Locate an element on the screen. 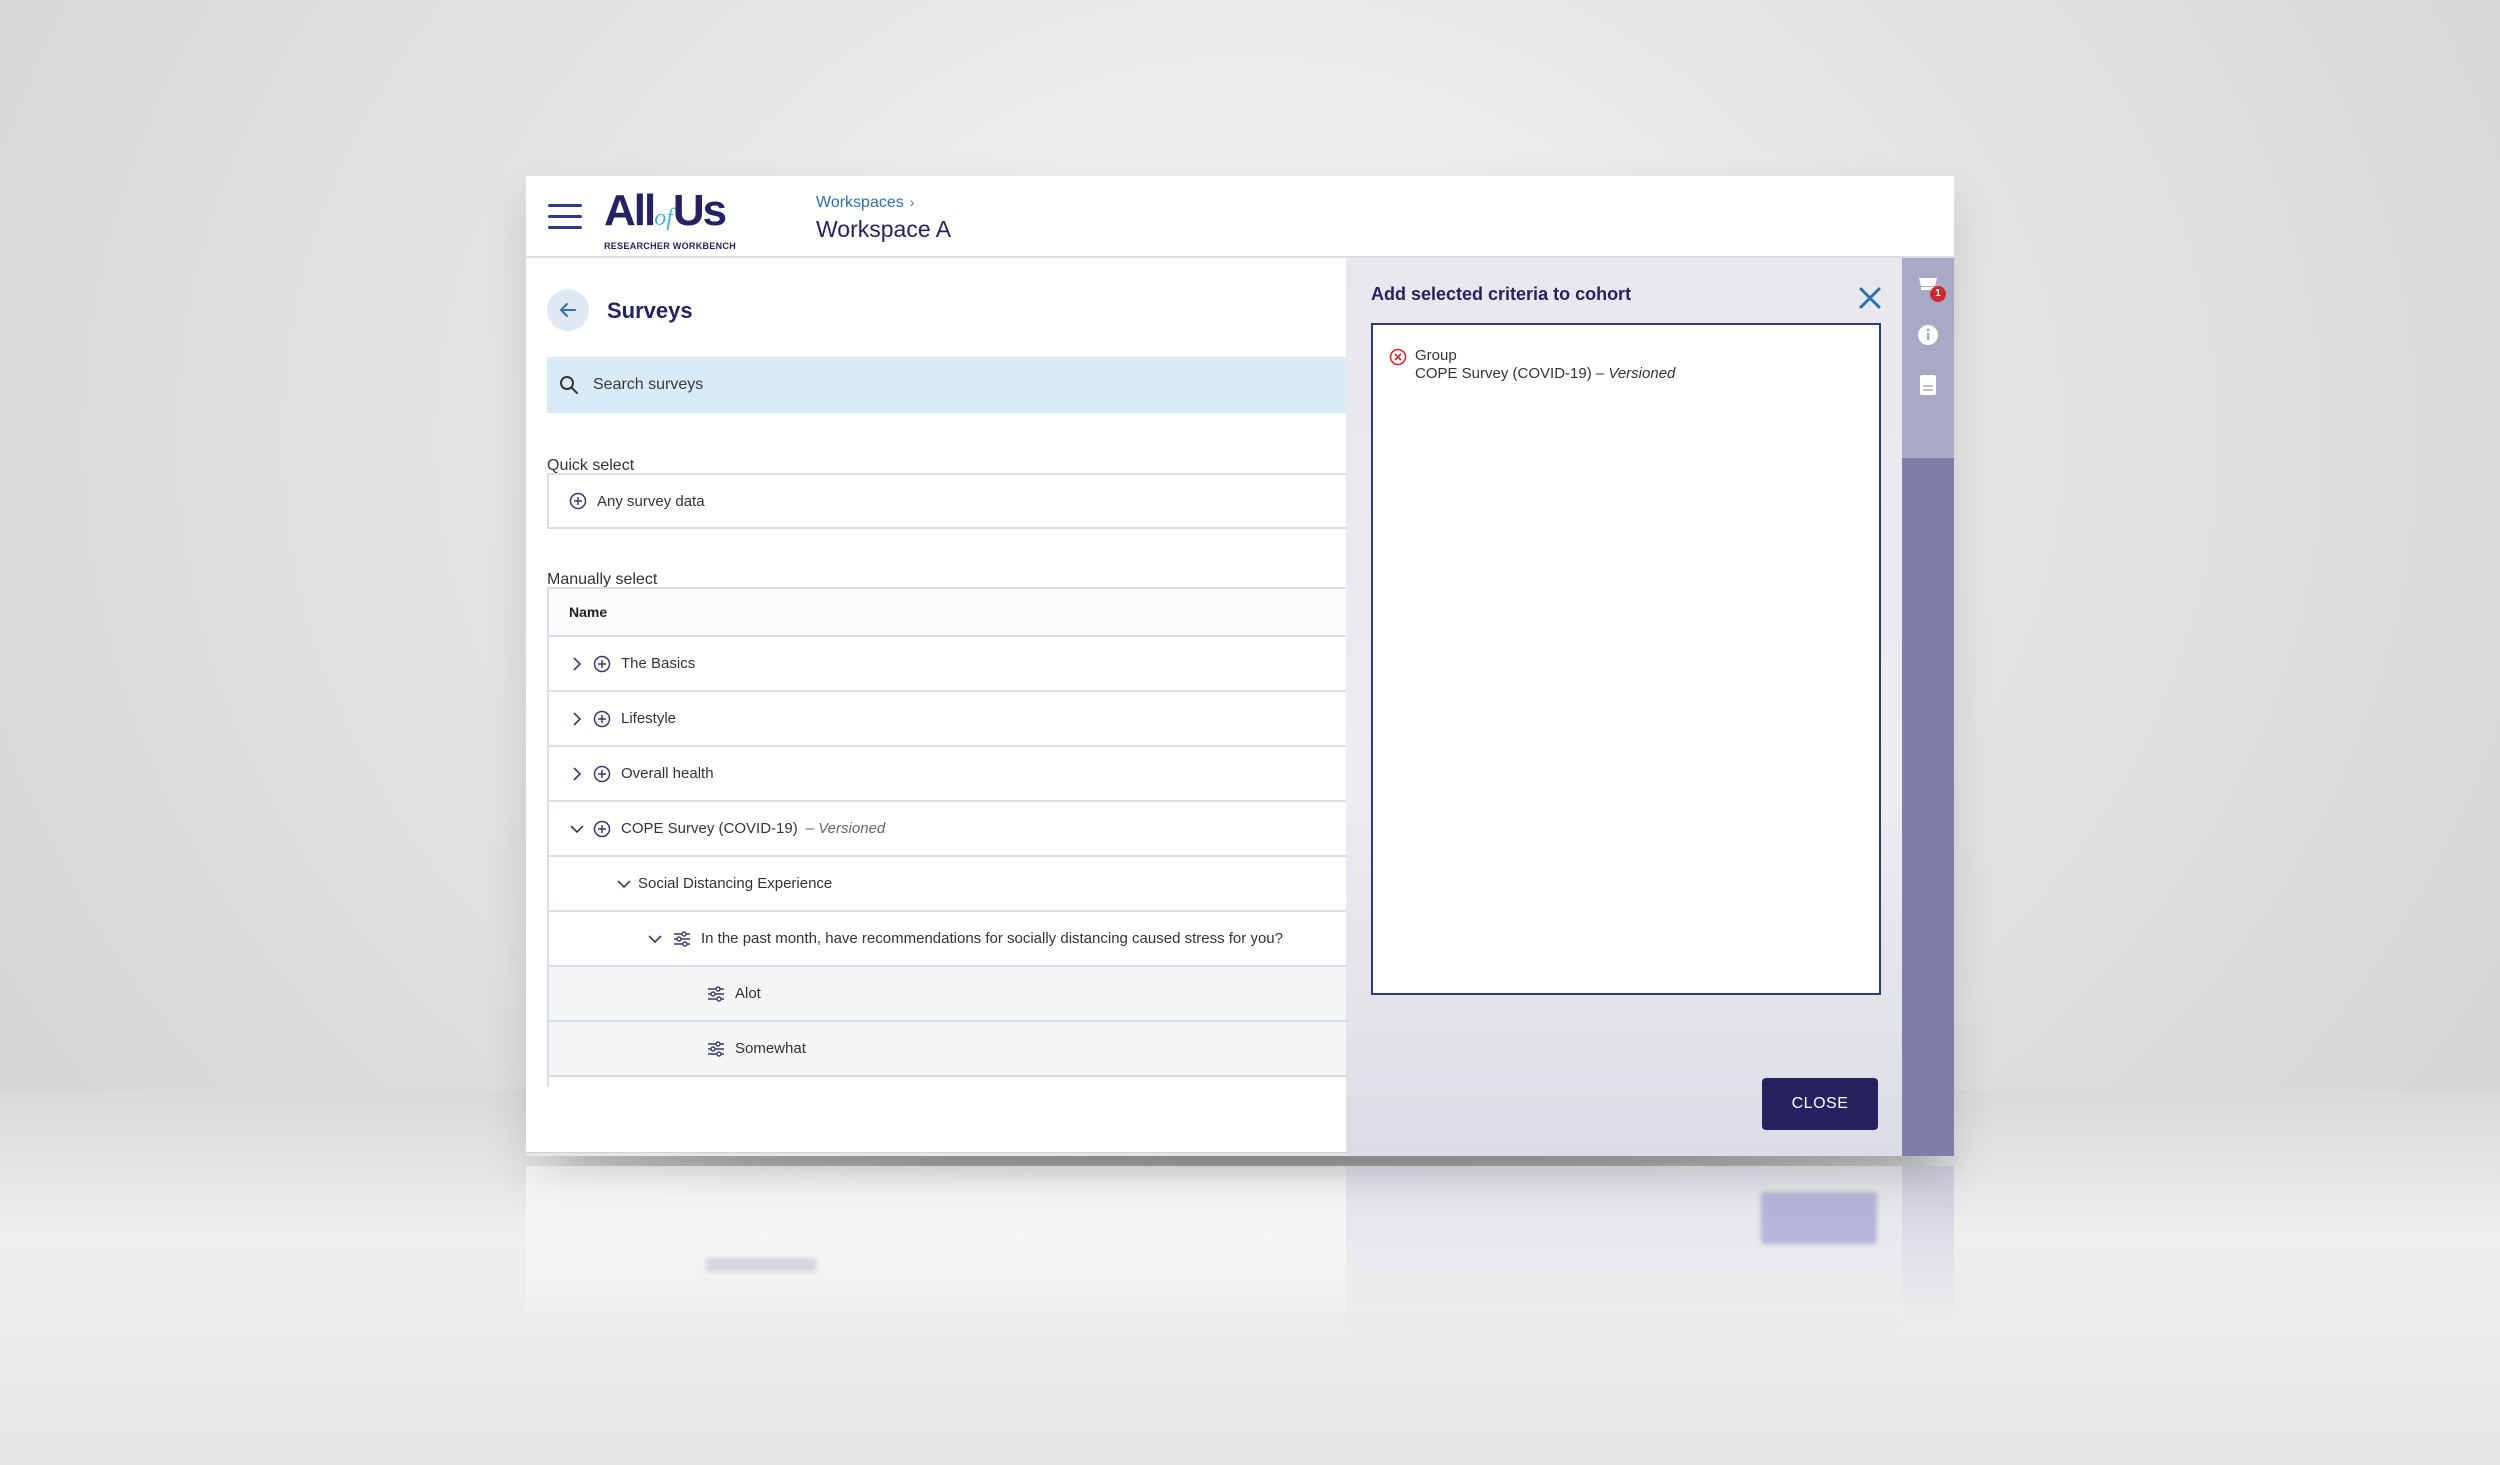 This screenshot has width=2500, height=1465. all-of-us-logo: AllofUs RESEARCHER WORKBENCH is located at coordinates (684, 219).